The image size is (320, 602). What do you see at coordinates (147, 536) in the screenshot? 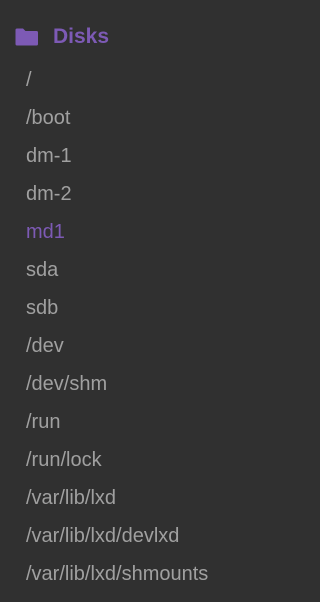
I see `disk-item: /var/lib/lxd/devlxd` at bounding box center [147, 536].